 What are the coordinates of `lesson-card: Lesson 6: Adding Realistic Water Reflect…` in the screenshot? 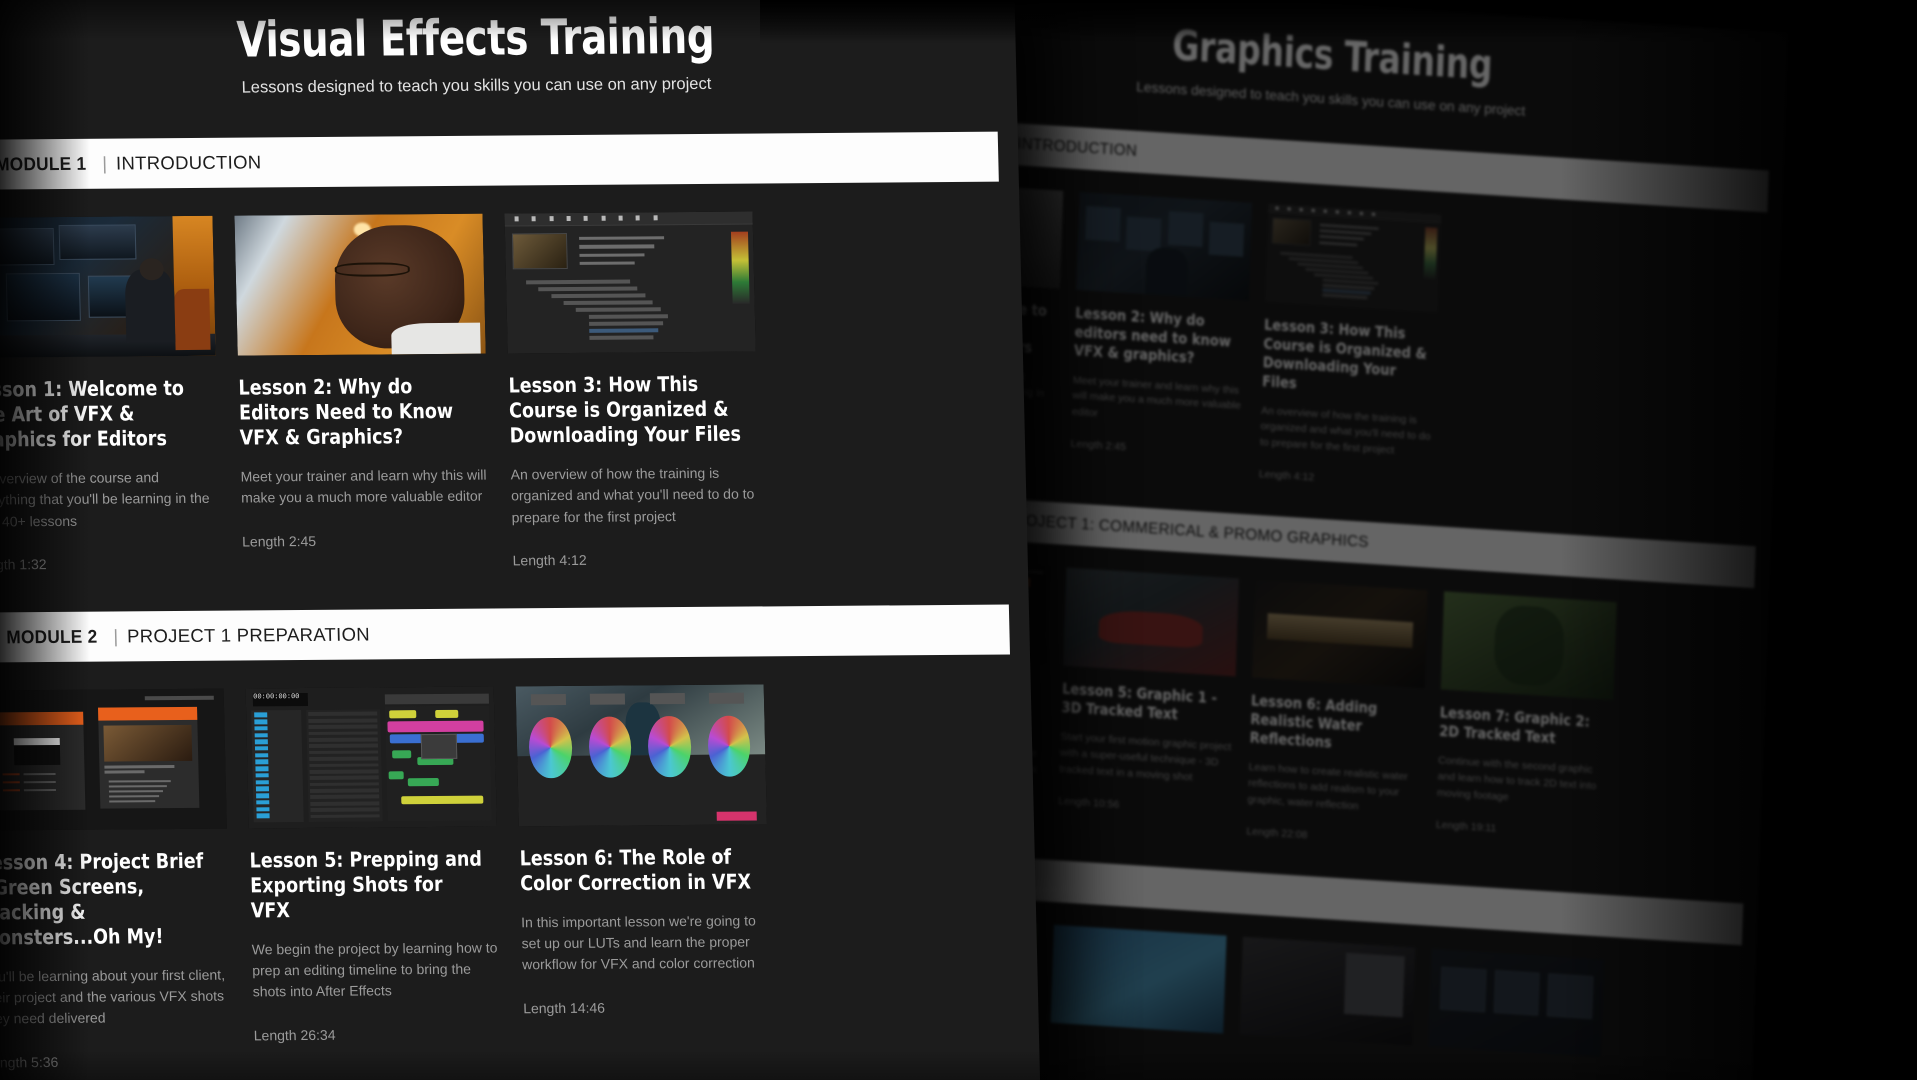 It's located at (1337, 713).